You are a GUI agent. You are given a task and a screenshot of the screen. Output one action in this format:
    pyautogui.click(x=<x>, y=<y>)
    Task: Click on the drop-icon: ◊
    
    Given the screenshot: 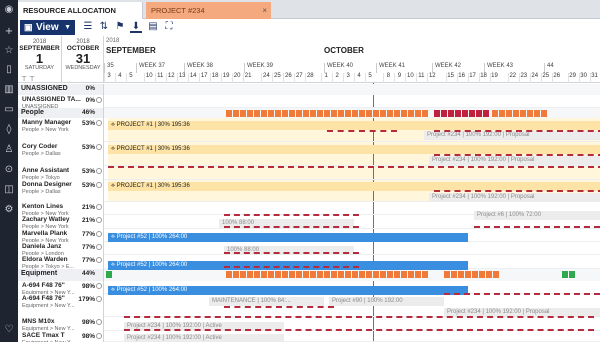 What is the action you would take?
    pyautogui.click(x=9, y=130)
    